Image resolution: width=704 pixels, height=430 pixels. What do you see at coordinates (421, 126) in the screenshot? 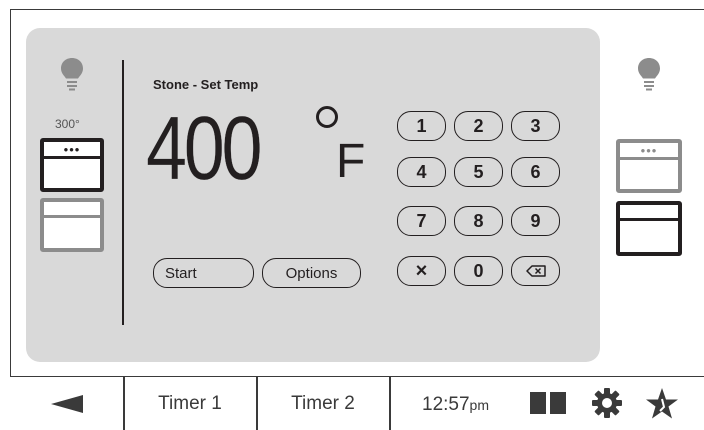
I see `keypad-key-1: 1` at bounding box center [421, 126].